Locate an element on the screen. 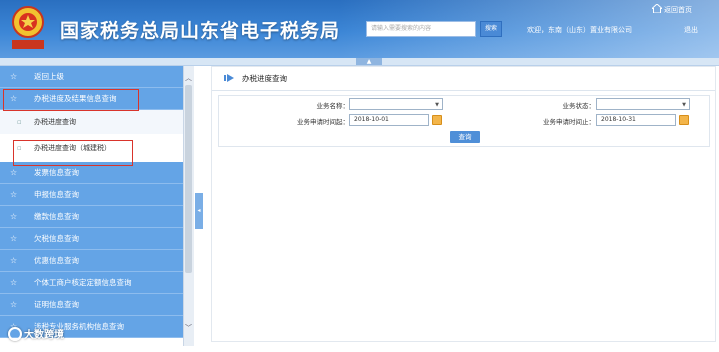 This screenshot has height=352, width=719. home-icon is located at coordinates (657, 8).